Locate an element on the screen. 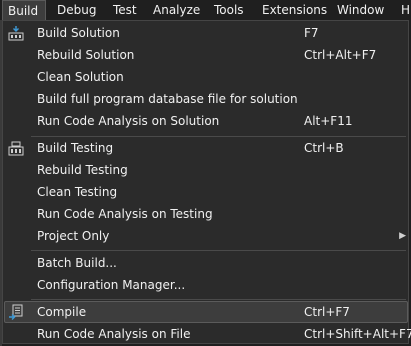 This screenshot has height=346, width=411. menu-item-build-solution: Build Solution F7 is located at coordinates (206, 33).